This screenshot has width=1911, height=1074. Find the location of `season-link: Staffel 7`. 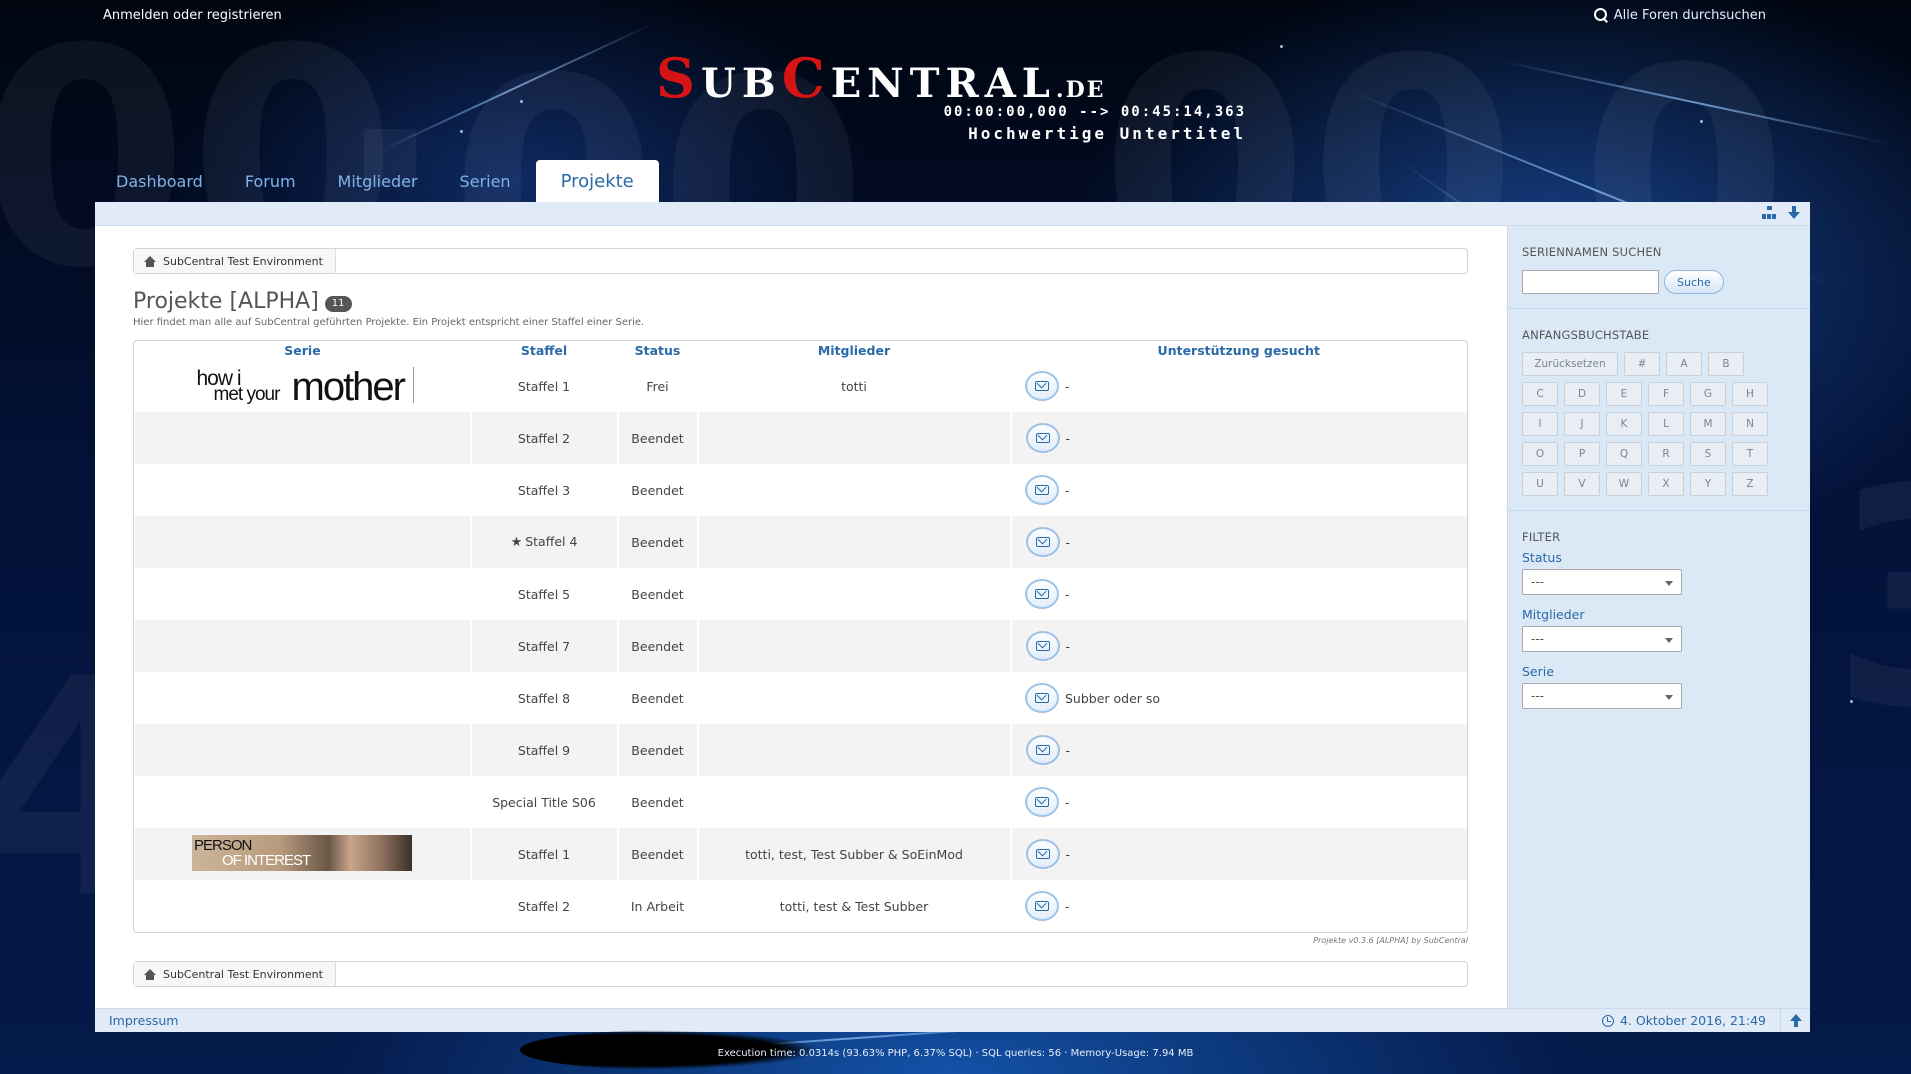

season-link: Staffel 7 is located at coordinates (543, 646).